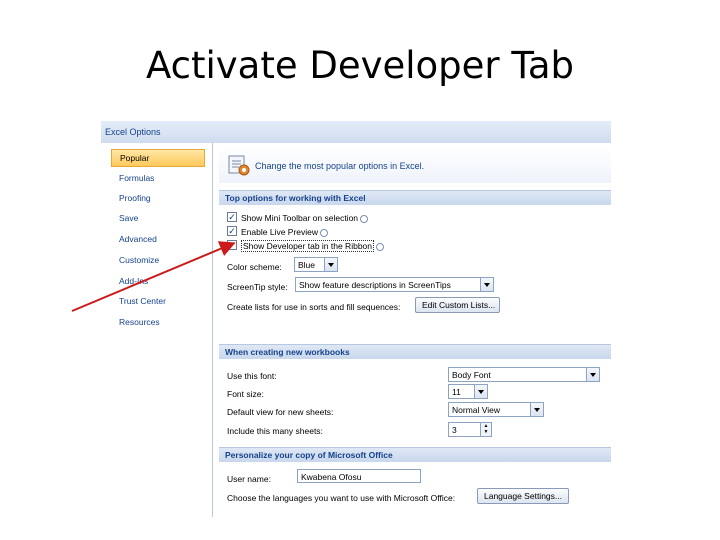  What do you see at coordinates (232, 245) in the screenshot?
I see `developer-tab-checkbox: ✓` at bounding box center [232, 245].